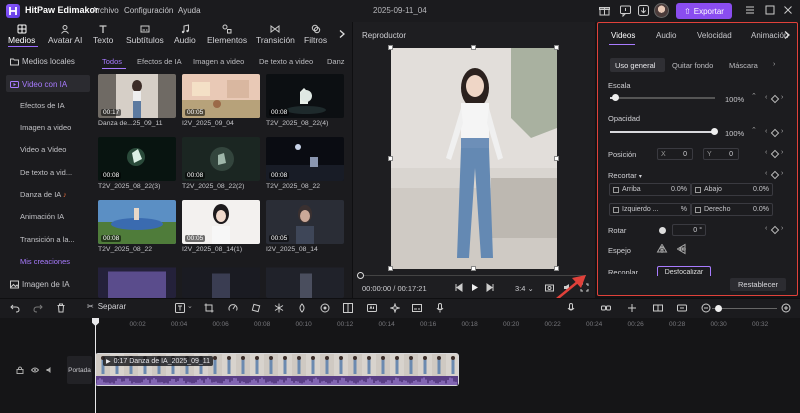  Describe the element at coordinates (15, 308) in the screenshot. I see `undo-icon` at that location.